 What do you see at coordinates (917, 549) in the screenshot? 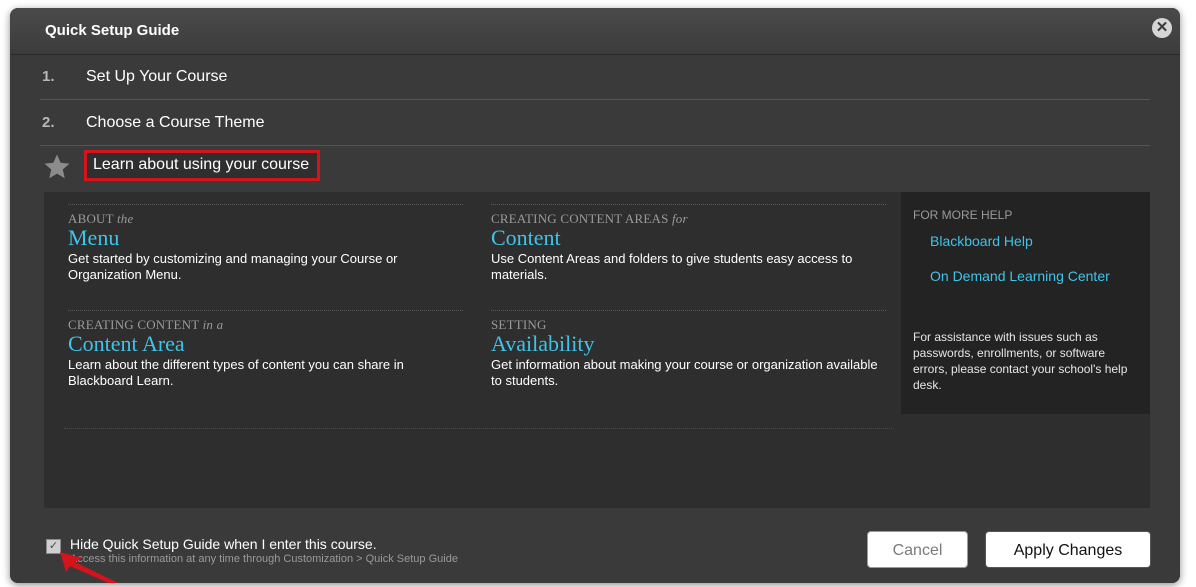
I see `cancel-button: Cancel` at bounding box center [917, 549].